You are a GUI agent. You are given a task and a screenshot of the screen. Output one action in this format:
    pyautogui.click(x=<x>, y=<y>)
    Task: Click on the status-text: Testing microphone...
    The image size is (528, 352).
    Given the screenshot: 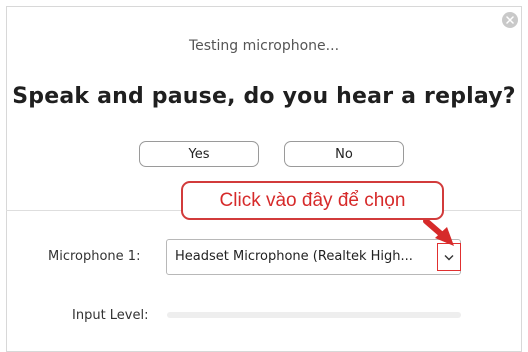 What is the action you would take?
    pyautogui.click(x=264, y=46)
    